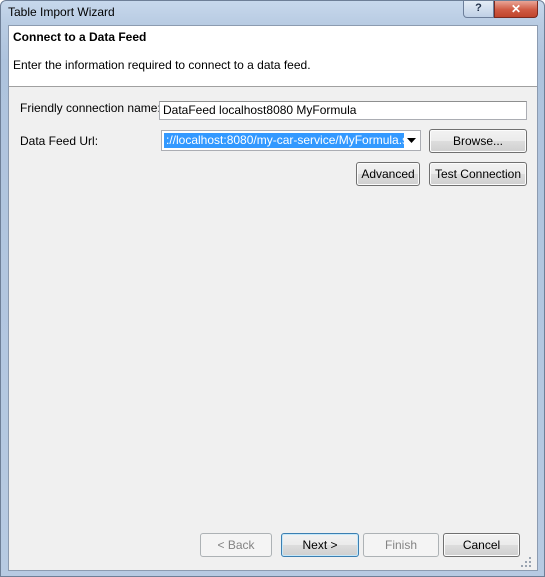 The height and width of the screenshot is (577, 545). I want to click on data-feed-url-label-text: Data Feed Url:, so click(59, 141).